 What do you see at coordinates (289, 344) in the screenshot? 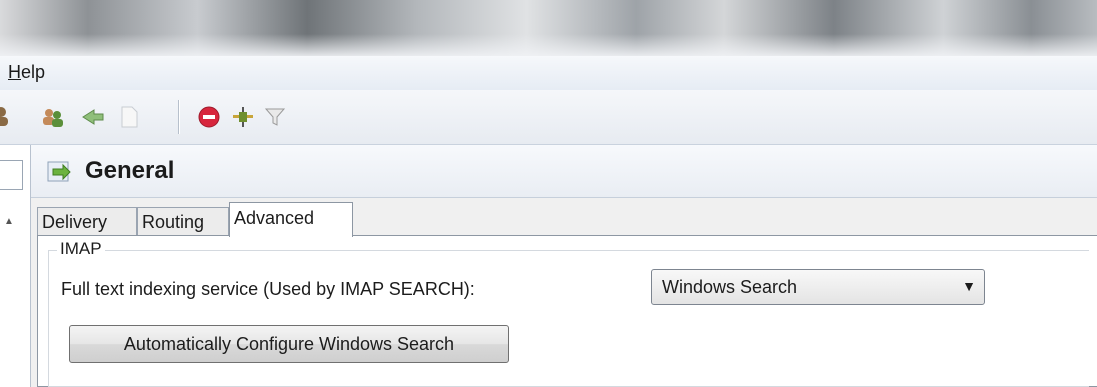
I see `auto-configure-windows-search-button: Automatically Configure Windows Search` at bounding box center [289, 344].